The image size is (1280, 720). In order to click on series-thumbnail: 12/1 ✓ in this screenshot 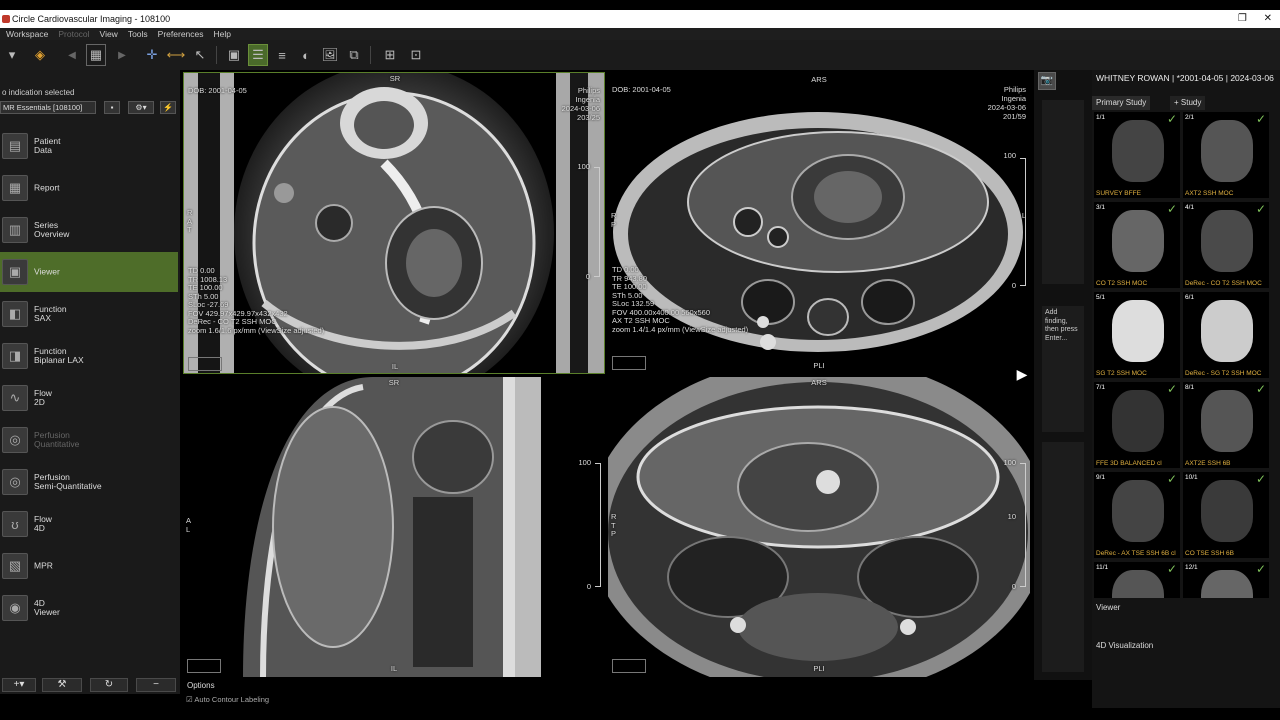, I will do `click(1226, 580)`.